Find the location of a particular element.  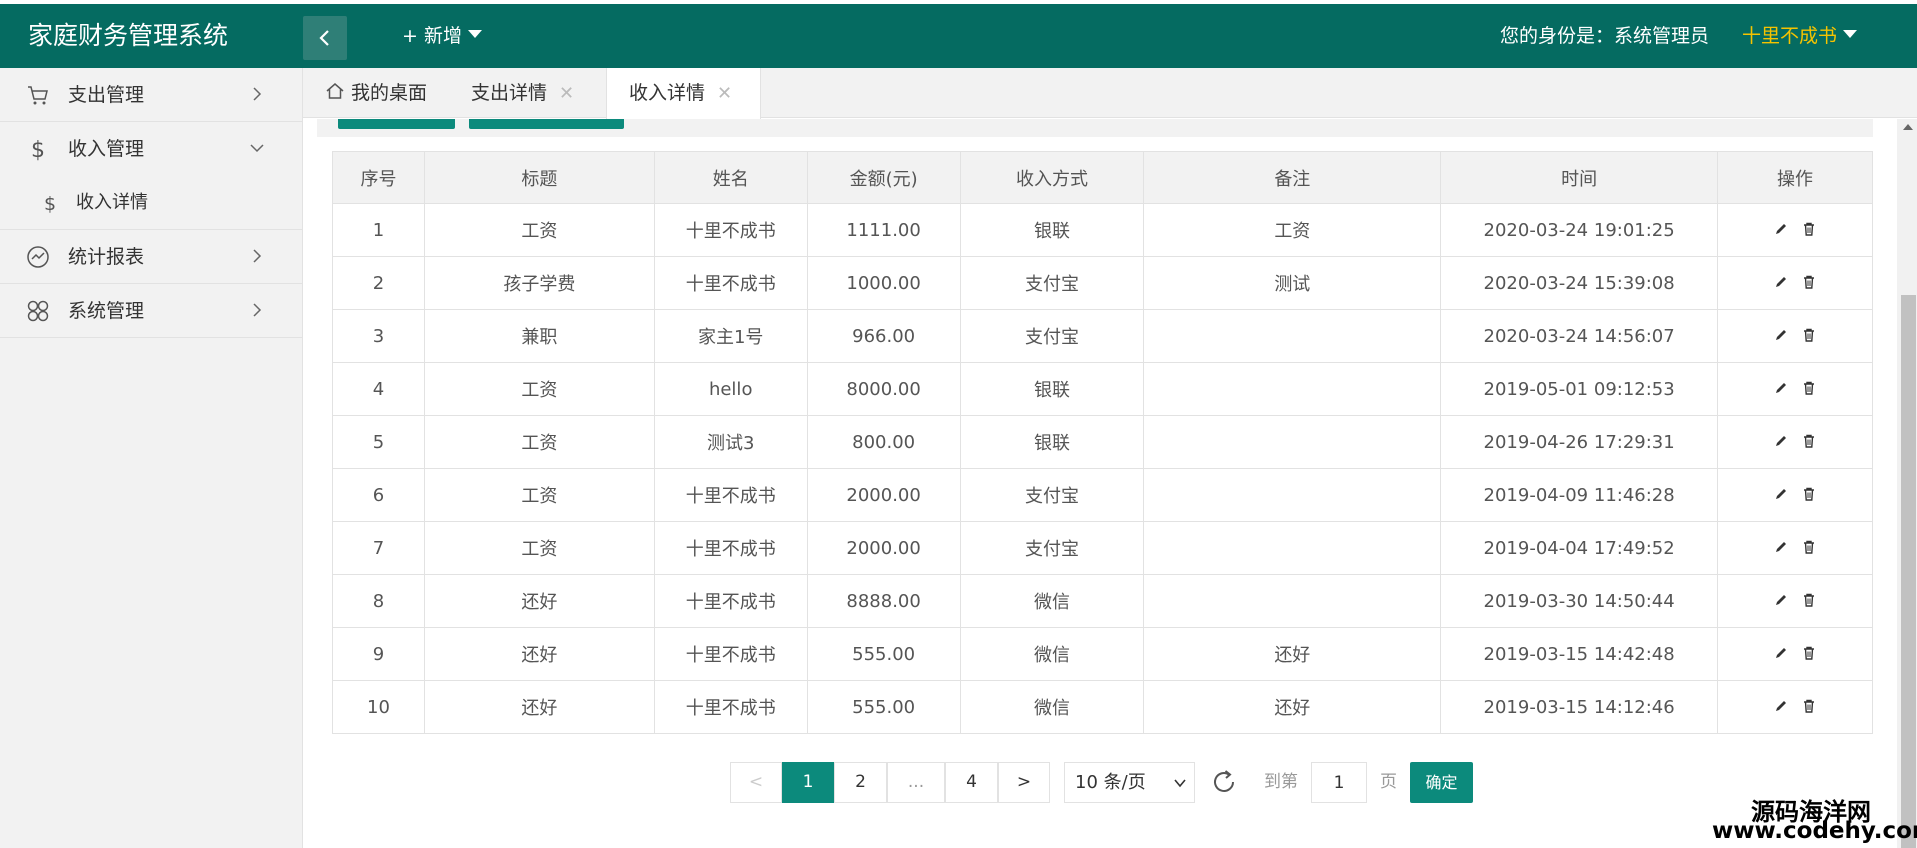

user-menu: 十里不成书 is located at coordinates (1800, 36).